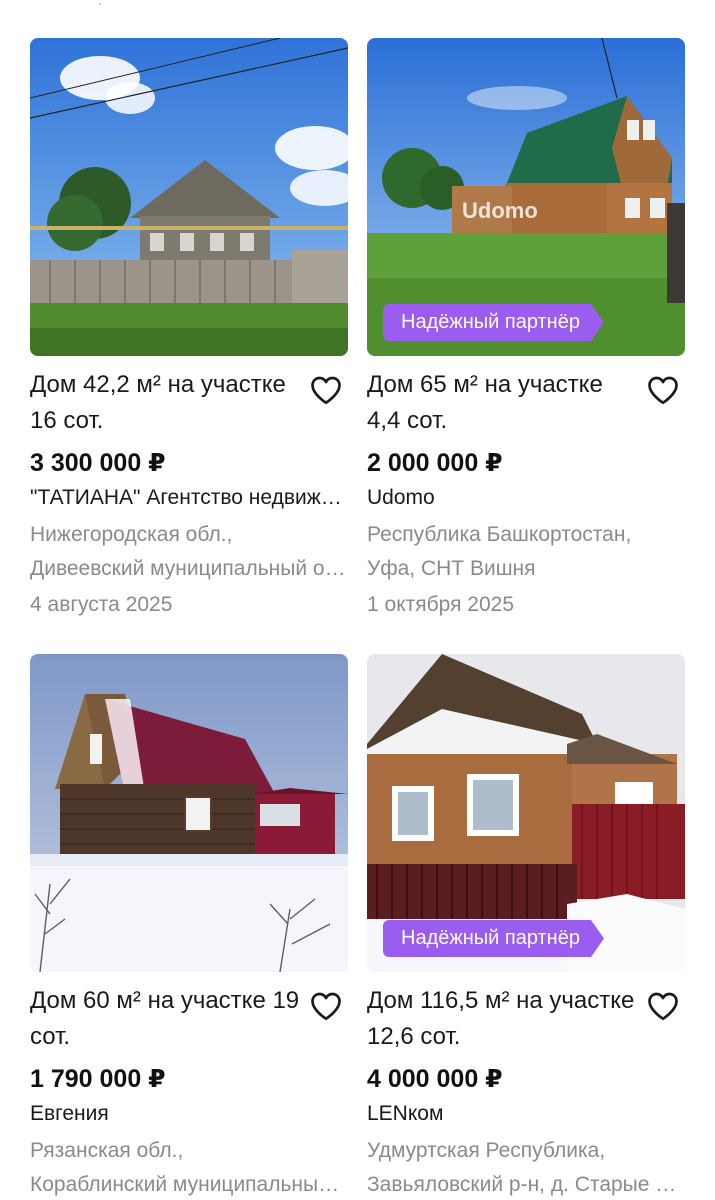  What do you see at coordinates (189, 1184) in the screenshot?
I see `address-line-2: Кораблинский муниципальный округ` at bounding box center [189, 1184].